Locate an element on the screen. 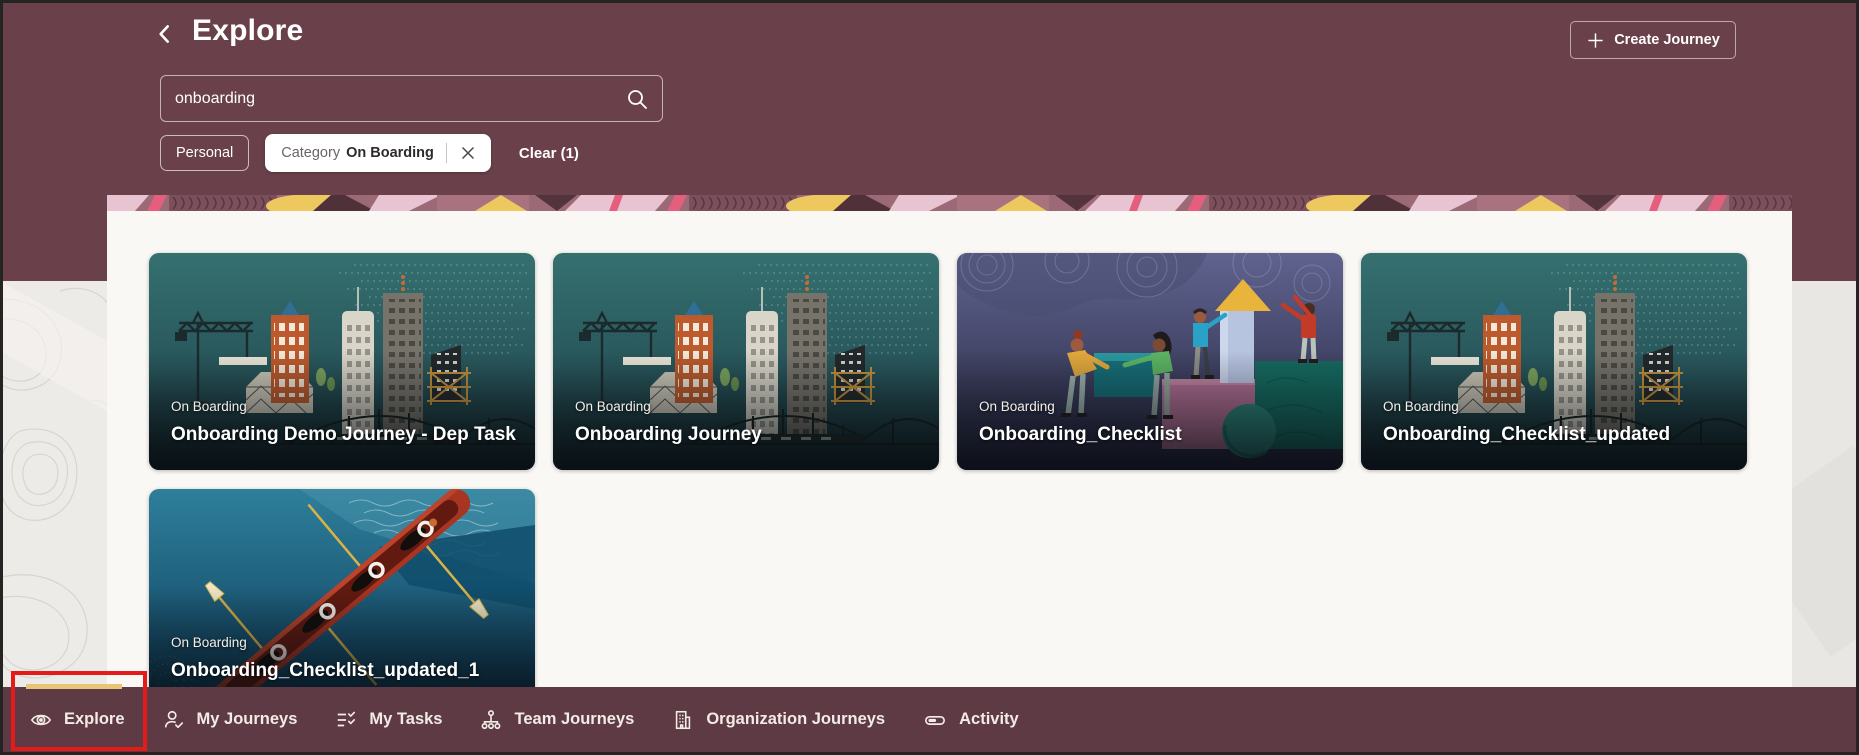 Image resolution: width=1859 pixels, height=755 pixels. topographic-margin-art is located at coordinates (53, 484).